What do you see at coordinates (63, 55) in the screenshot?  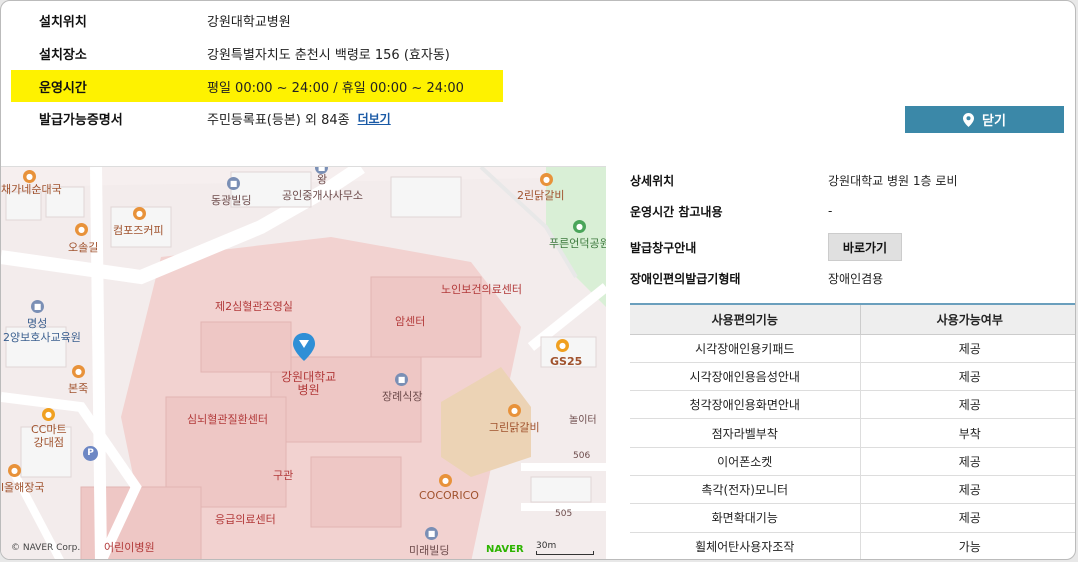 I see `place-label: 설치장소` at bounding box center [63, 55].